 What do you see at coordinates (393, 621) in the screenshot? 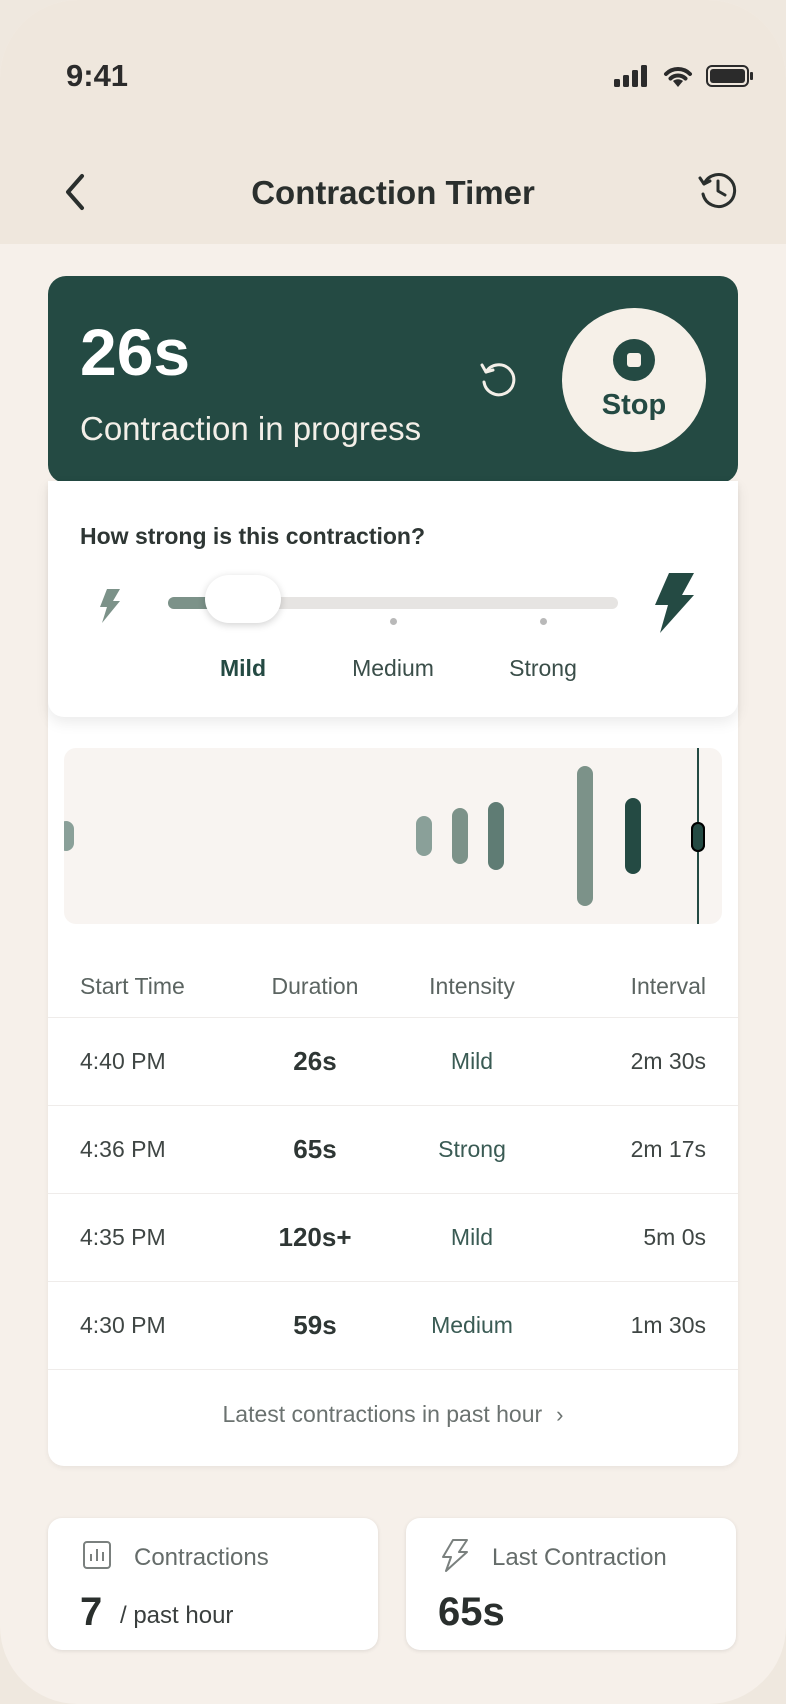
I see `slider-stop-medium` at bounding box center [393, 621].